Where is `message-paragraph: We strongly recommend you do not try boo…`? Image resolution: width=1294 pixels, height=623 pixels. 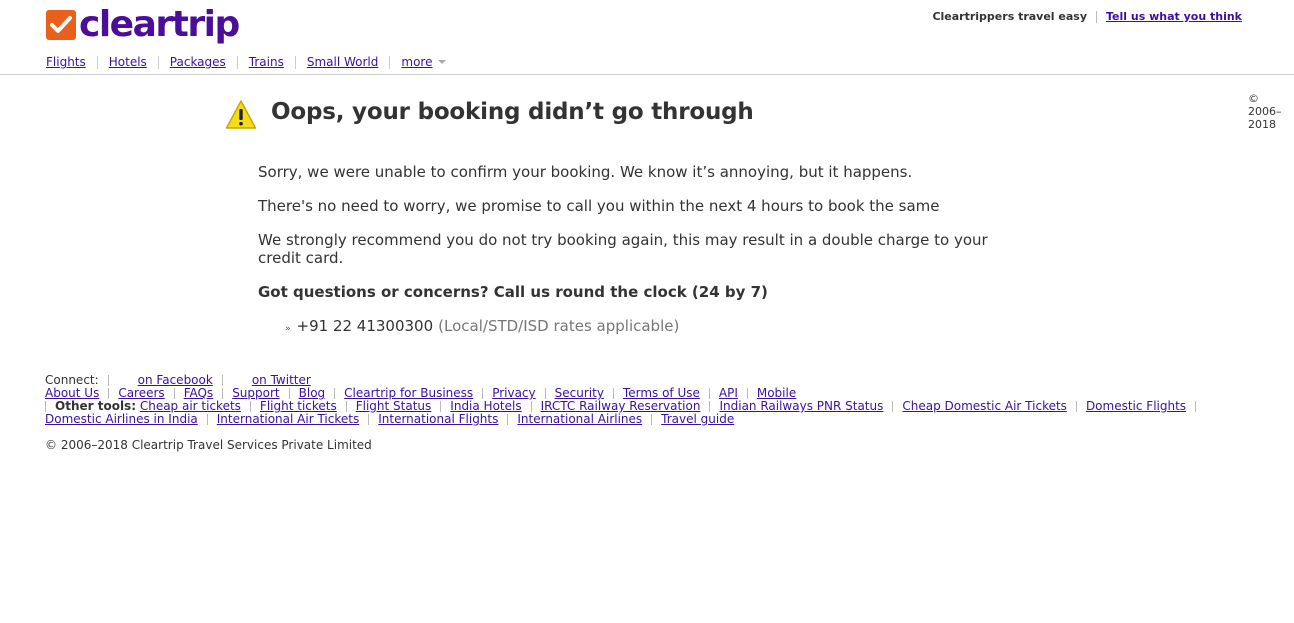
message-paragraph: We strongly recommend you do not try boo… is located at coordinates (623, 249).